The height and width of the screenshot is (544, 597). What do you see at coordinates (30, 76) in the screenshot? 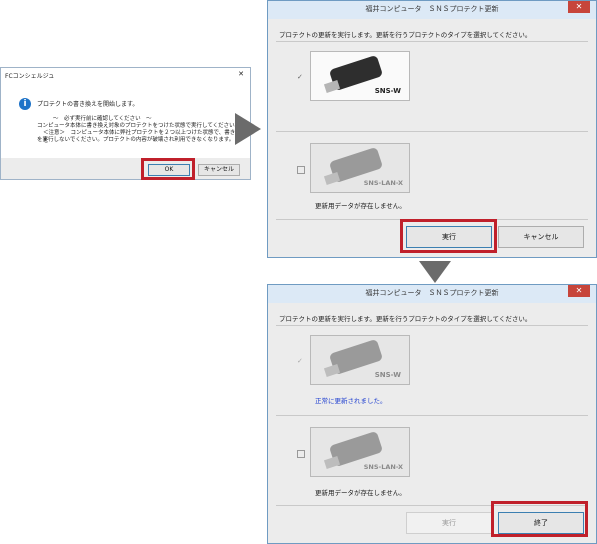
I see `dialog-title: FCコンシェルジュ` at bounding box center [30, 76].